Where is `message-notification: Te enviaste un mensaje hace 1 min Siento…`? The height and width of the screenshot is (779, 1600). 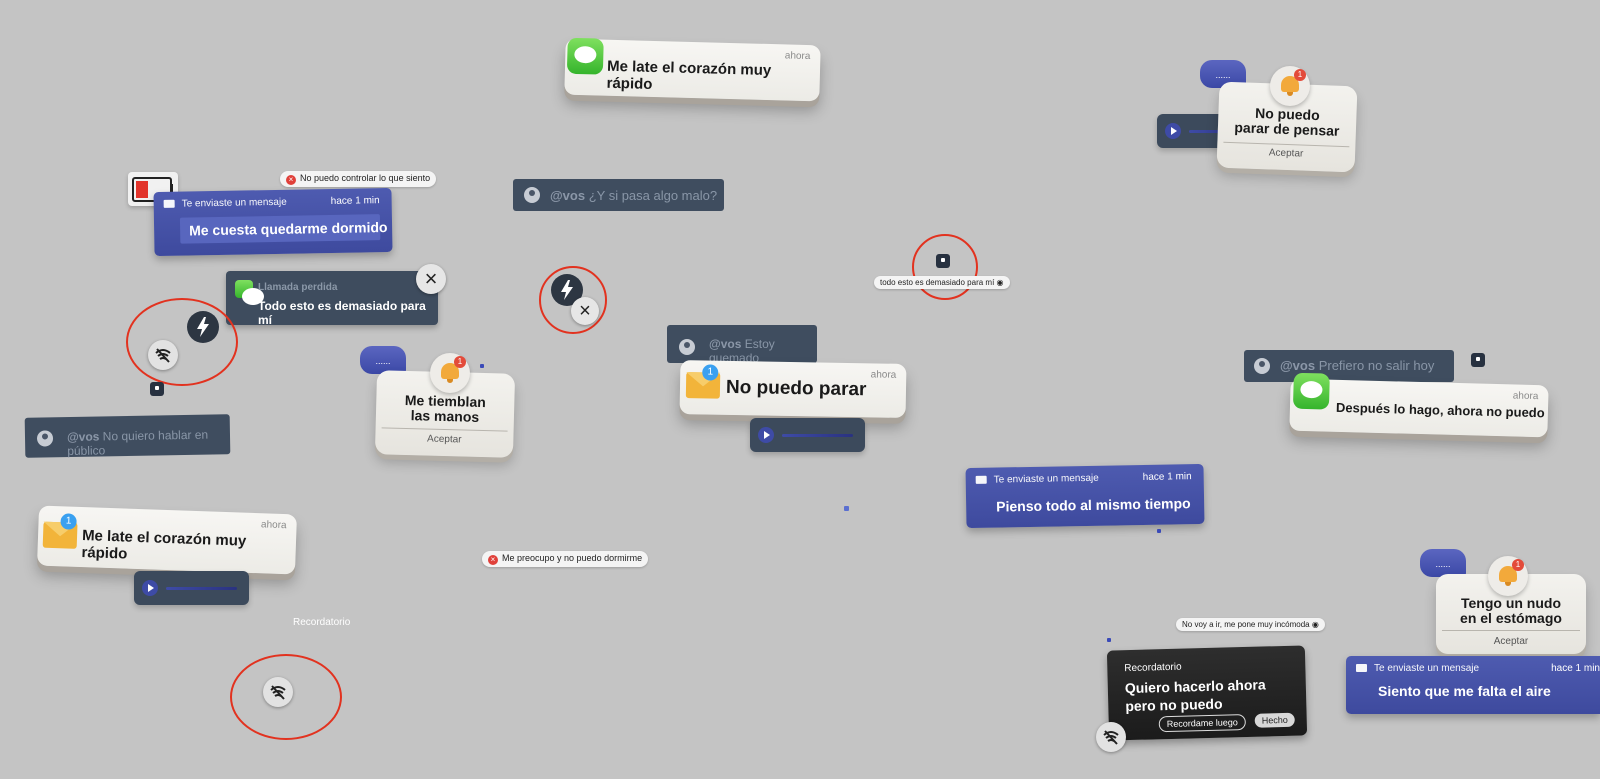 message-notification: Te enviaste un mensaje hace 1 min Siento… is located at coordinates (1473, 685).